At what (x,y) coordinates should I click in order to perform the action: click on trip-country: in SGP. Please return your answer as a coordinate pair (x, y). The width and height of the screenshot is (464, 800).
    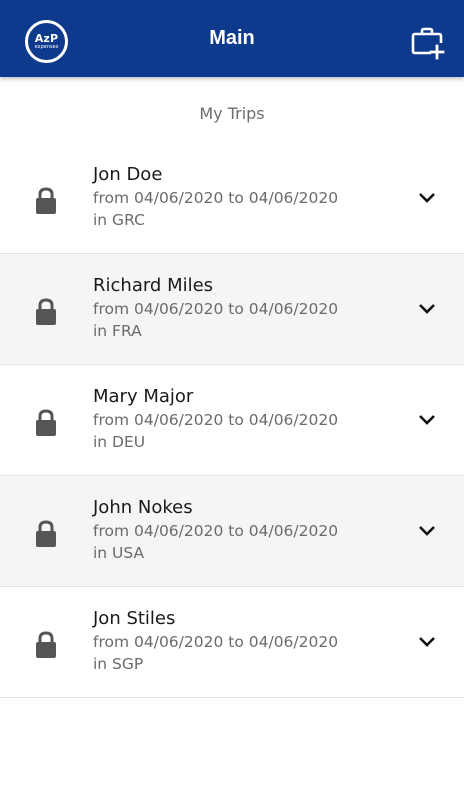
    Looking at the image, I should click on (118, 664).